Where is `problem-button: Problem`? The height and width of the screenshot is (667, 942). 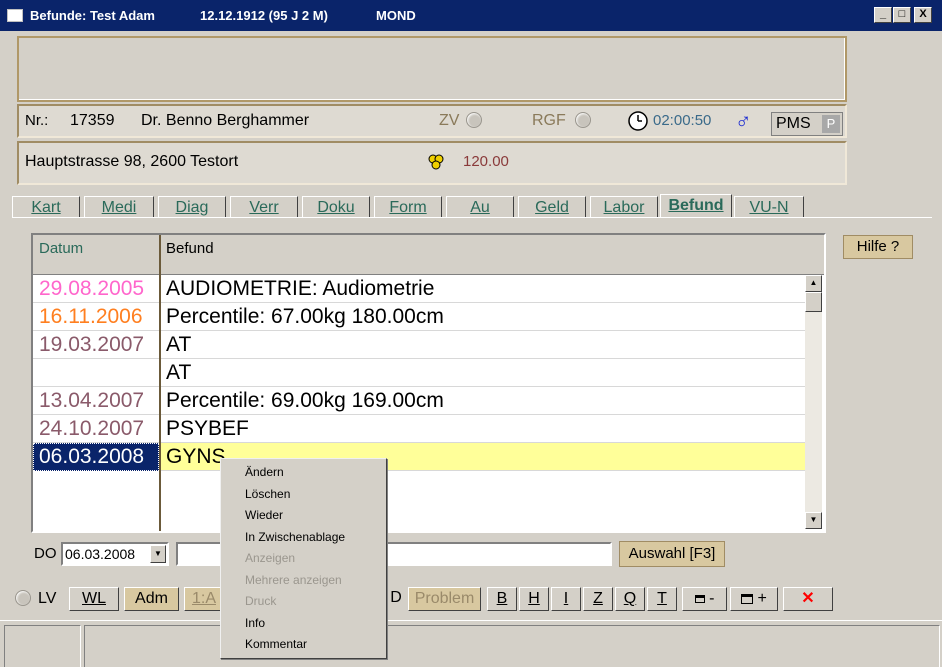 problem-button: Problem is located at coordinates (444, 599).